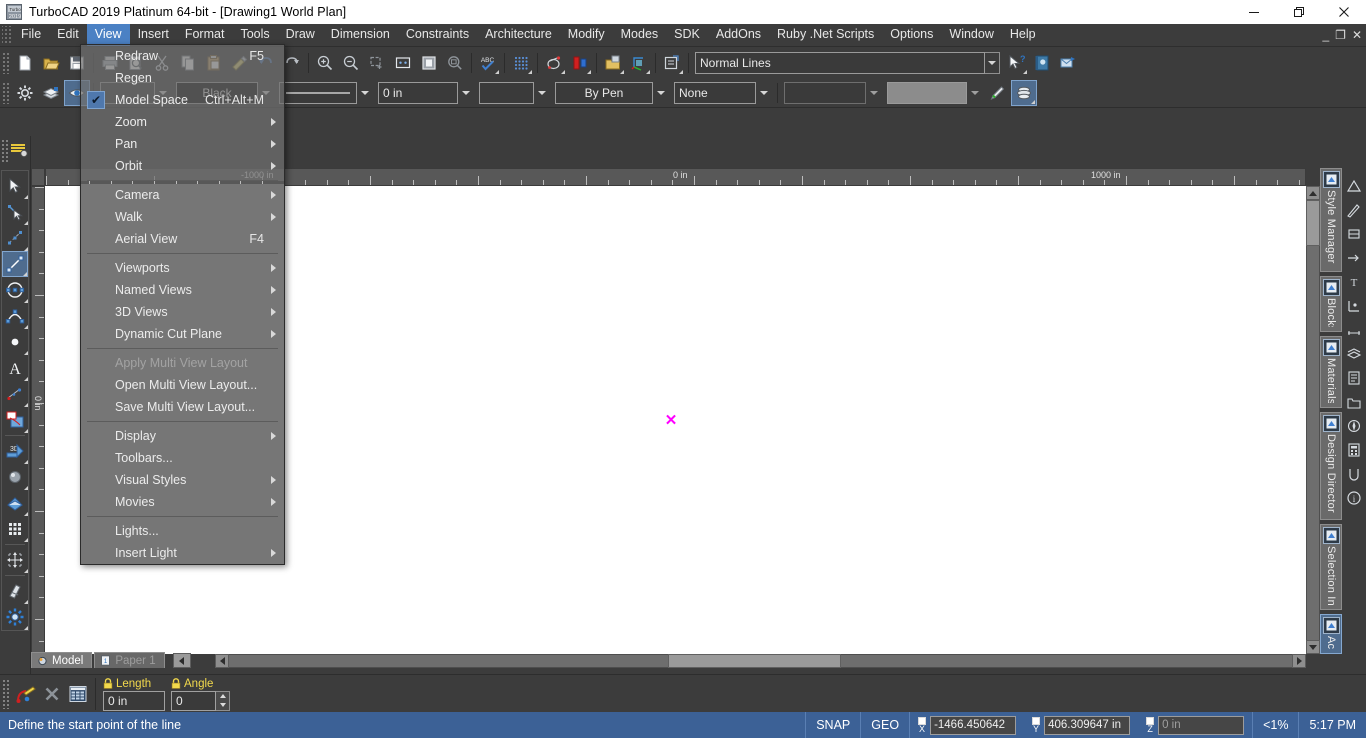 The image size is (1366, 738). I want to click on menu-view: View, so click(108, 35).